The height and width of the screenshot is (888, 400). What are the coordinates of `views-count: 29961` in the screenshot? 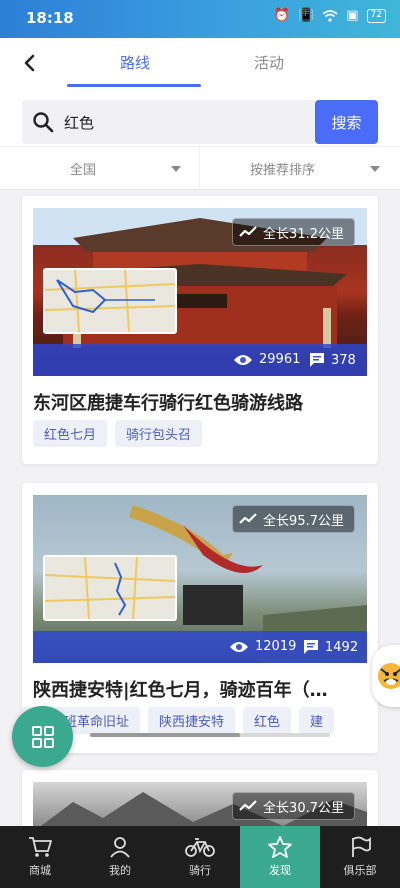 It's located at (280, 359).